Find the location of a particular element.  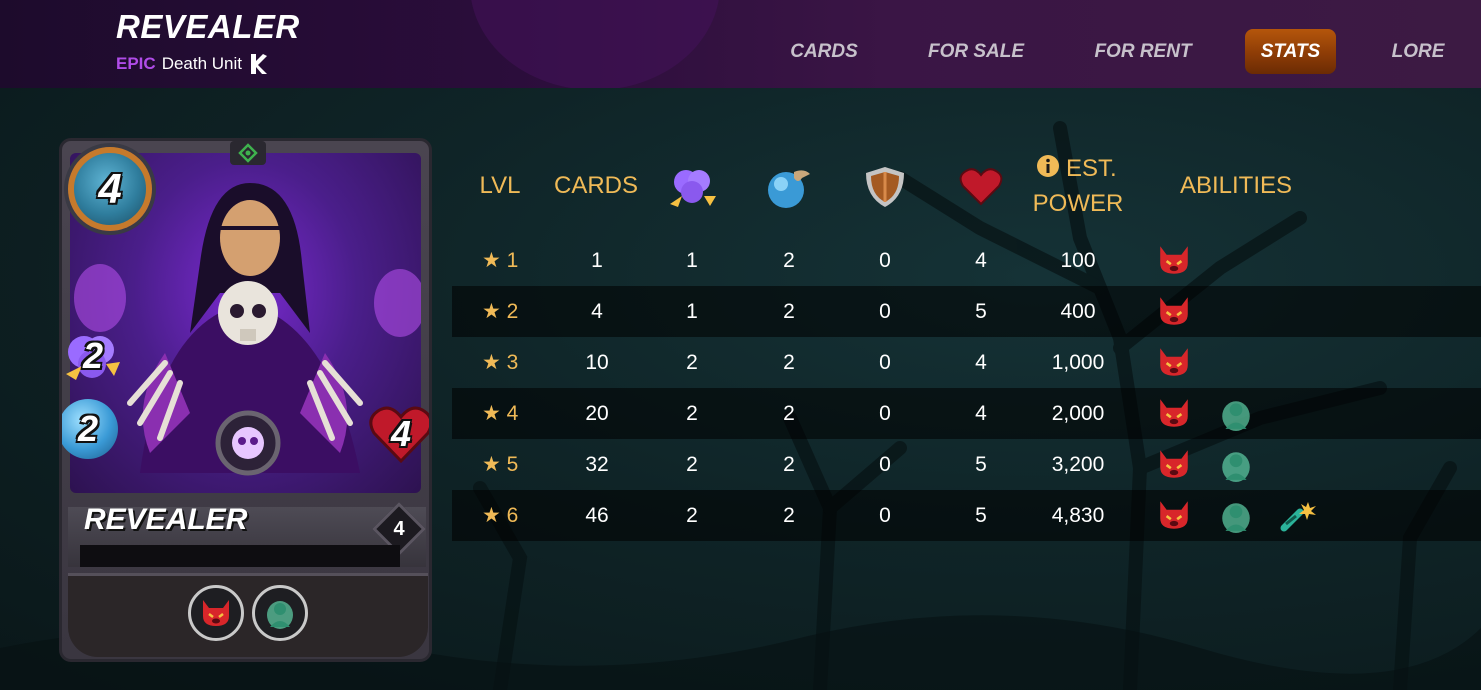

card-ability-demoralize is located at coordinates (216, 613).